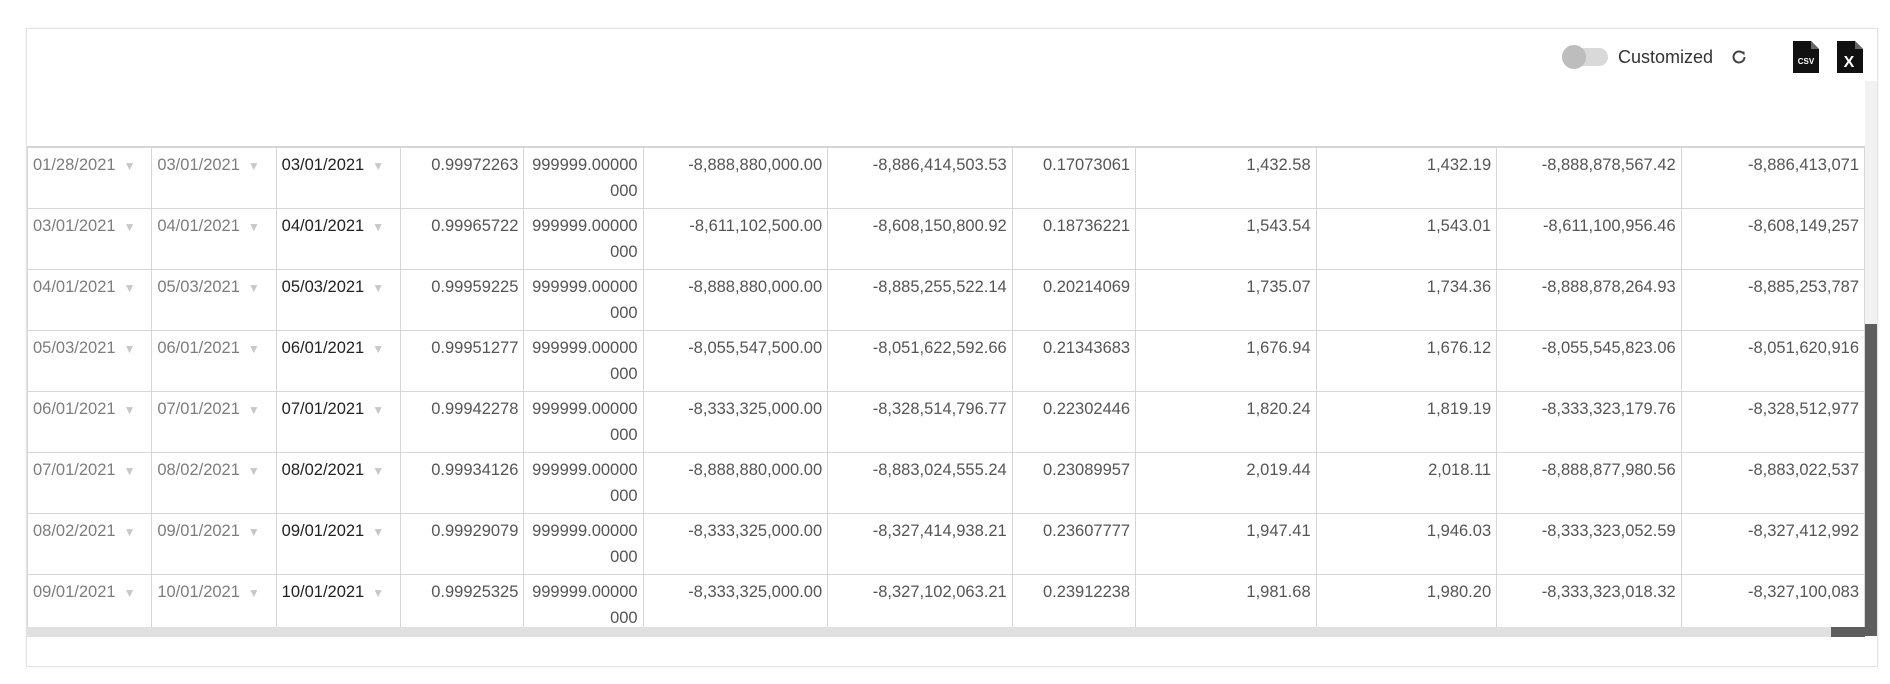  What do you see at coordinates (920, 422) in the screenshot?
I see `value-cell: -8,328,514,796.77` at bounding box center [920, 422].